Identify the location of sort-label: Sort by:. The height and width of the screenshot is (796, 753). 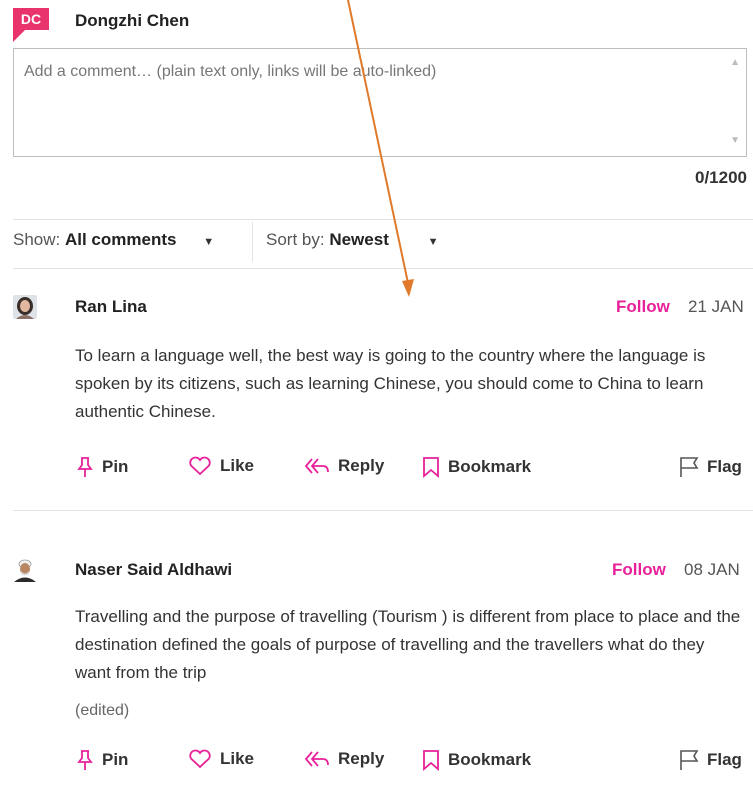
(295, 239).